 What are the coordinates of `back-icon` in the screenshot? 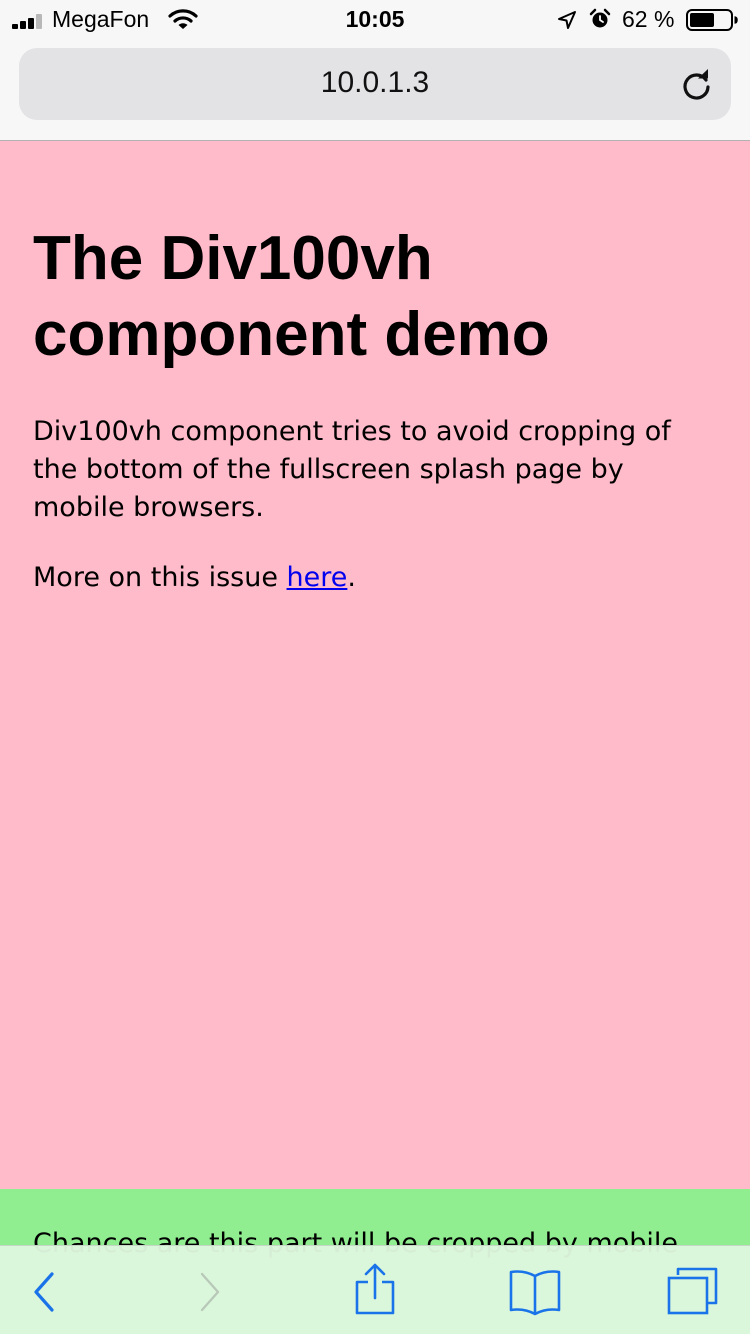 It's located at (44, 1292).